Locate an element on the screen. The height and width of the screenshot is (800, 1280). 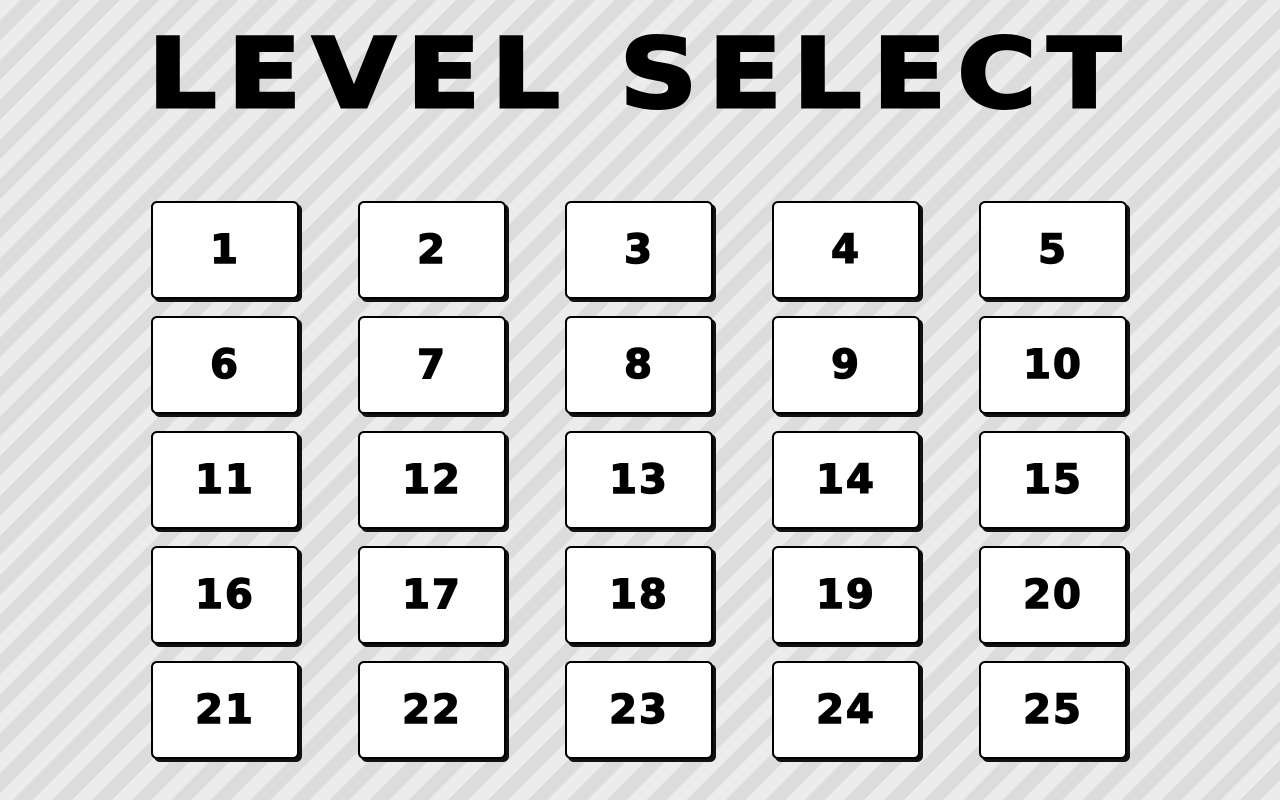
level-number: 25 is located at coordinates (1052, 710).